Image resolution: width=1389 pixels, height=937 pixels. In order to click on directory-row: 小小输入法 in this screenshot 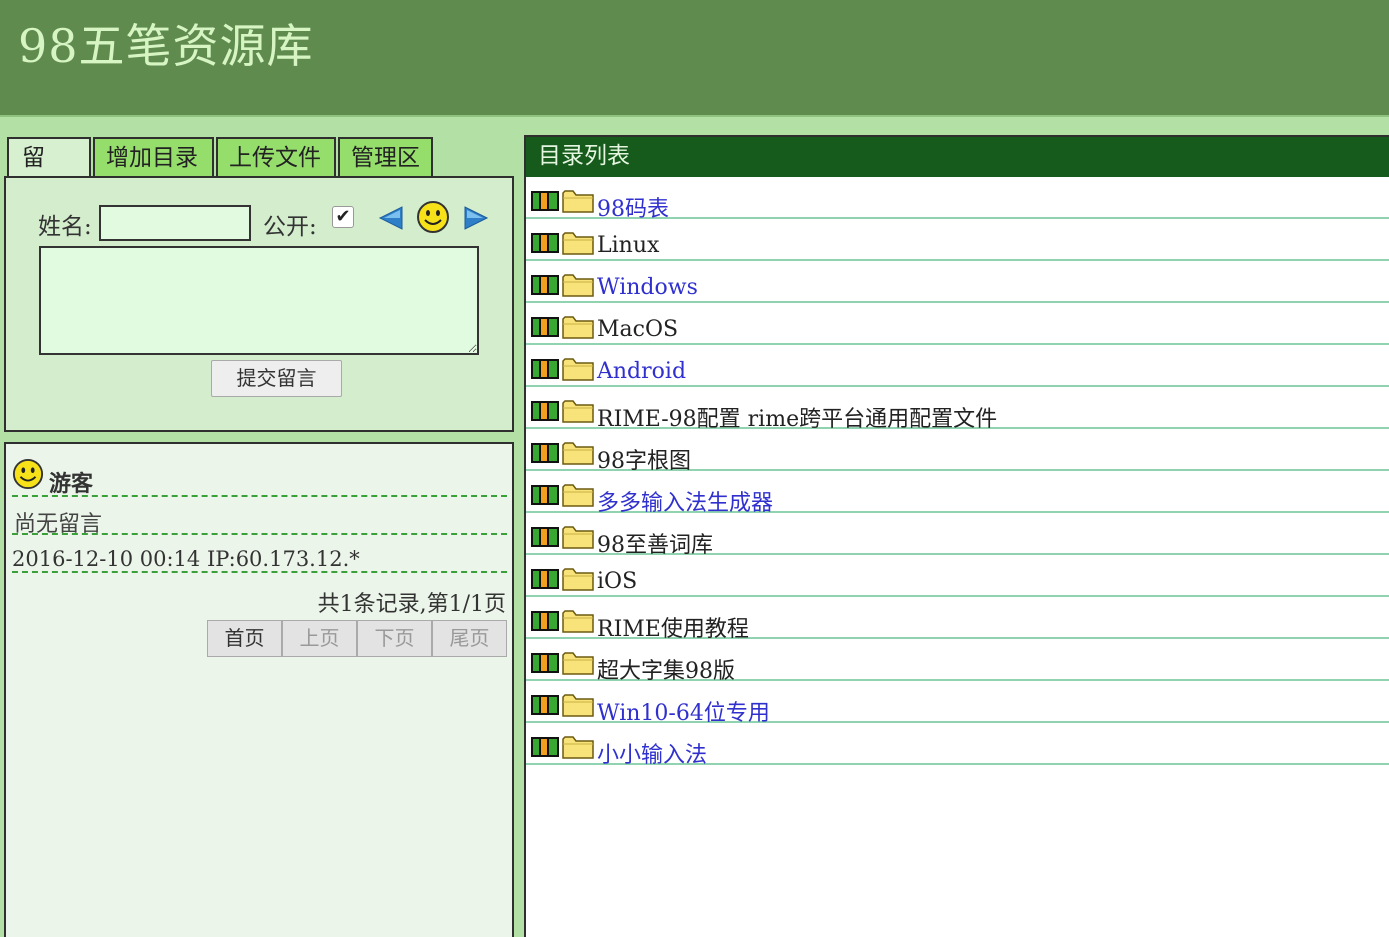, I will do `click(957, 745)`.